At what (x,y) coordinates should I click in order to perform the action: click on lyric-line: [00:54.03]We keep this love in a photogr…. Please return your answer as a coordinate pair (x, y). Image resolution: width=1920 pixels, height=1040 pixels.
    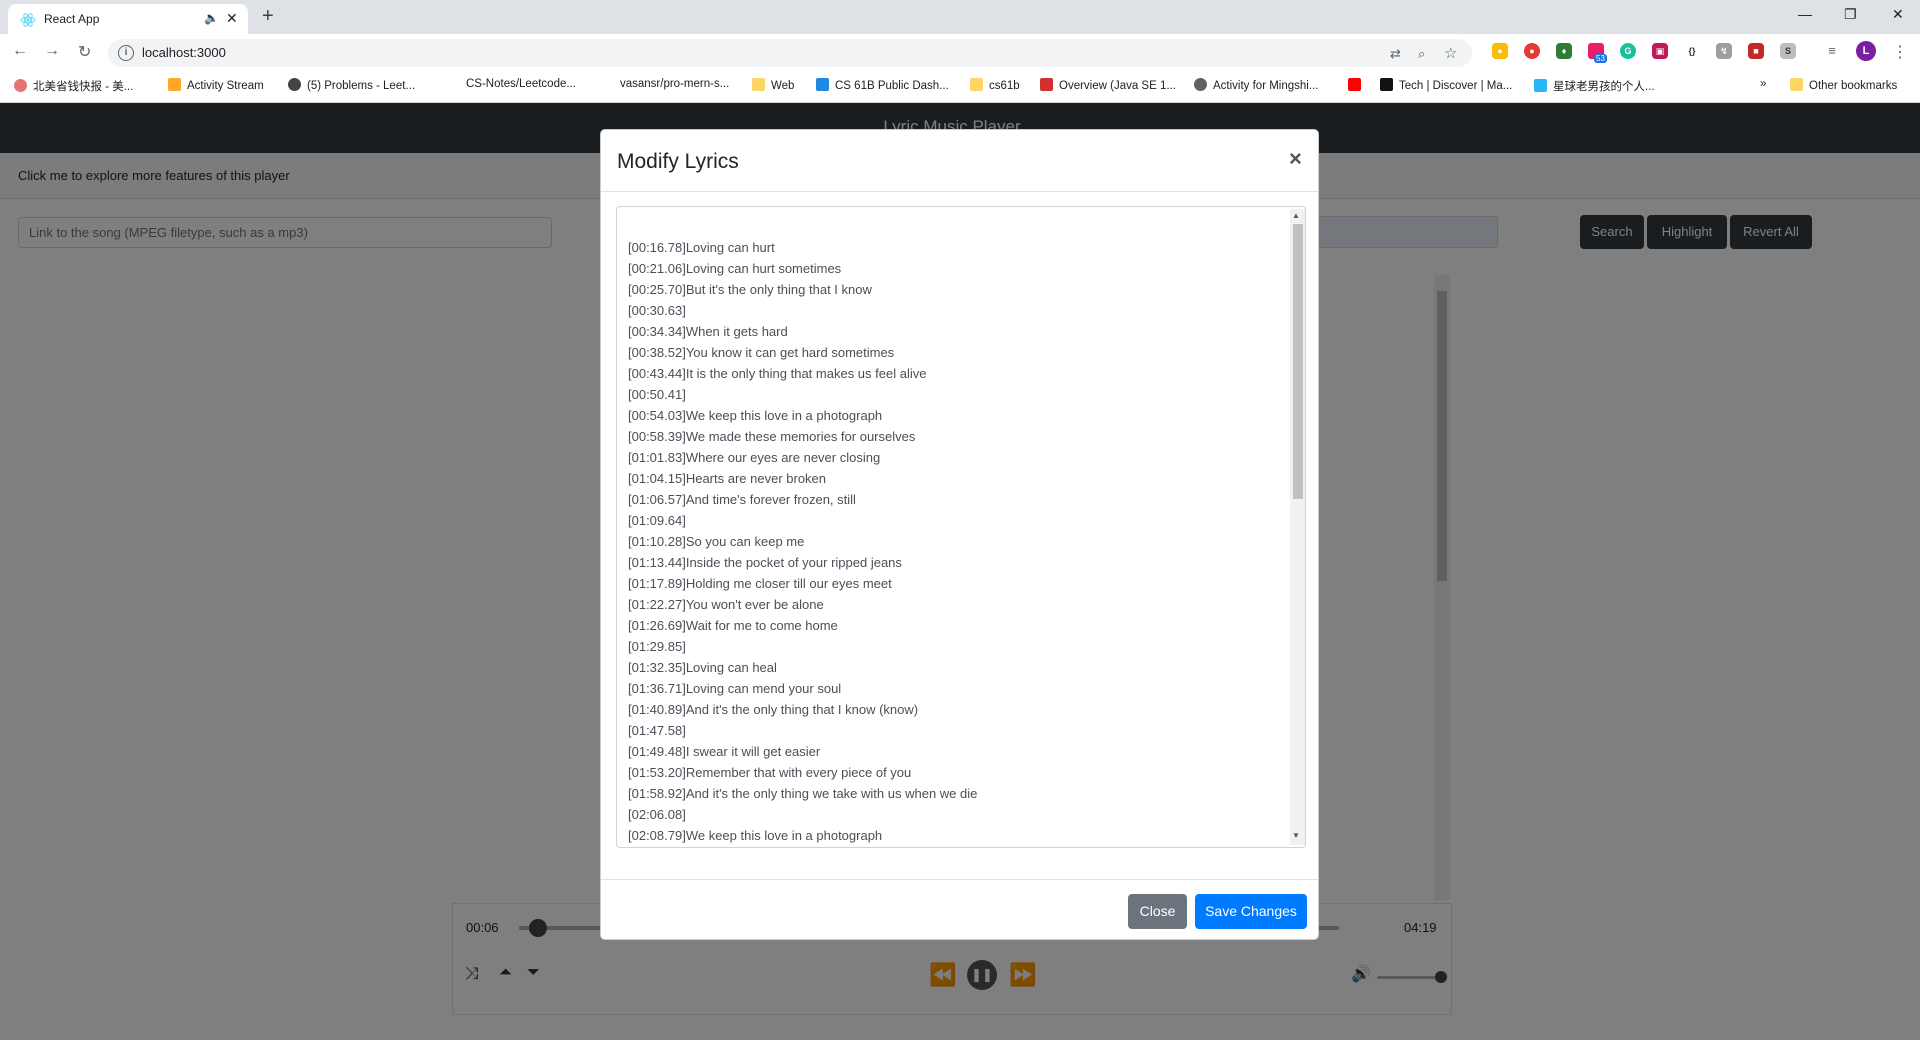
    Looking at the image, I should click on (755, 415).